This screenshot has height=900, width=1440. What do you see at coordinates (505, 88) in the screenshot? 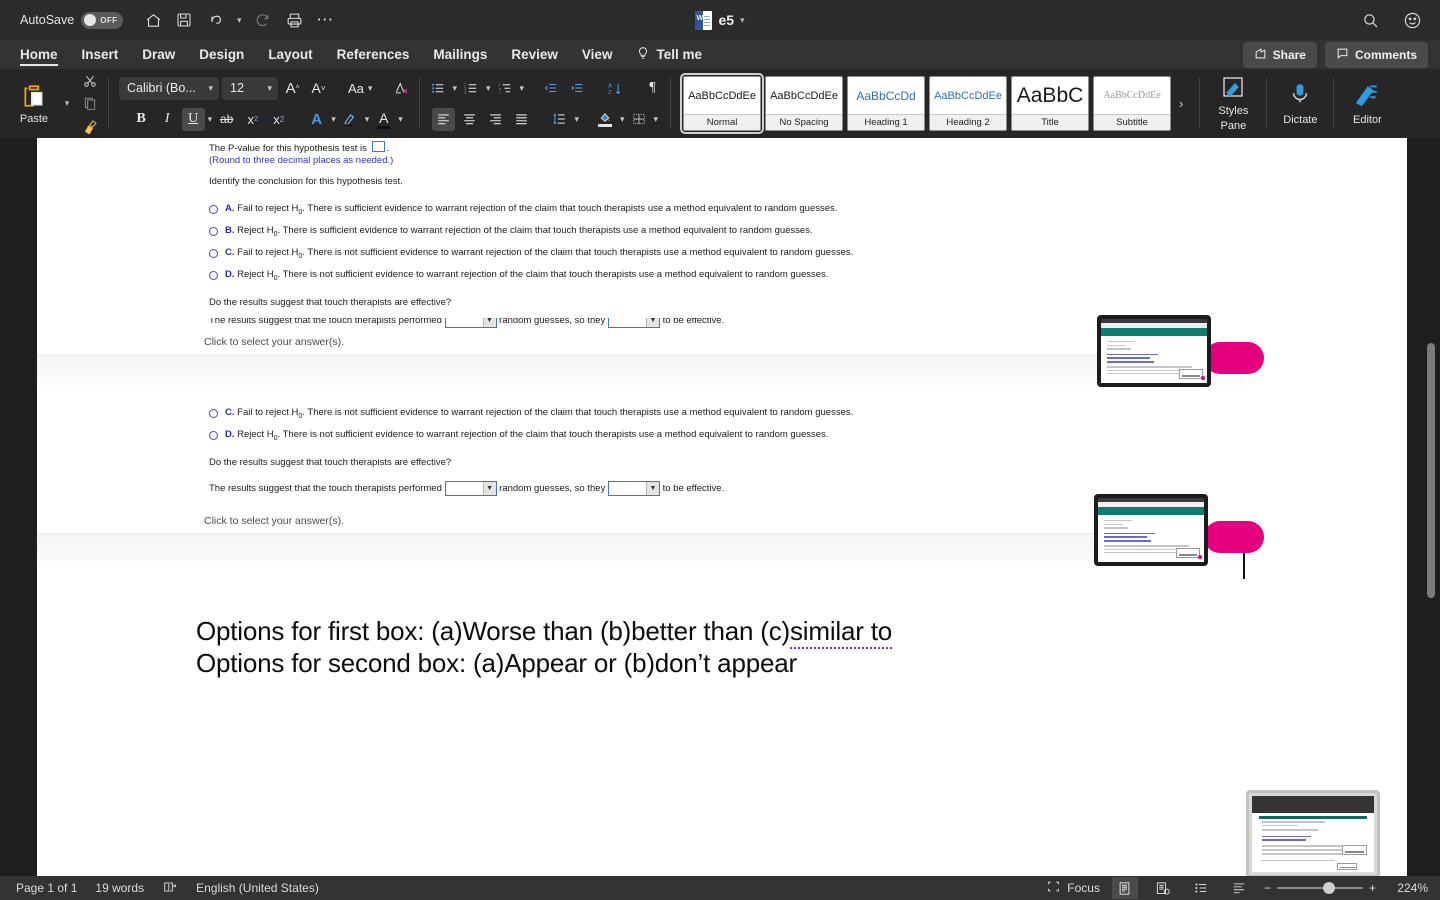
I see `multilevel-list-button: 1ai` at bounding box center [505, 88].